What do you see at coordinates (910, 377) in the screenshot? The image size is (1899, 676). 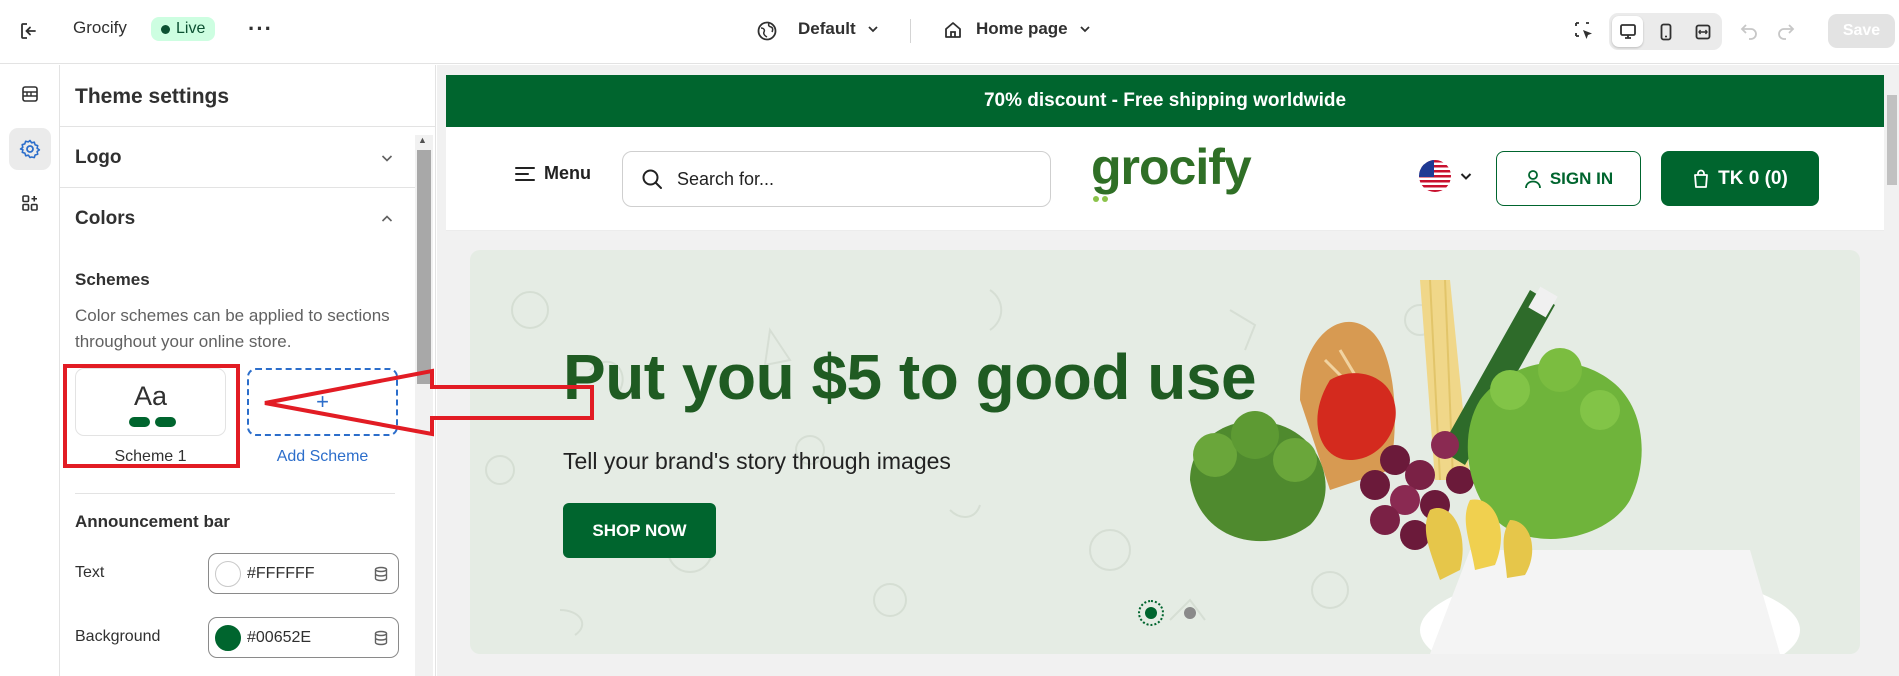 I see `hero-title: Put you $5 to good use` at bounding box center [910, 377].